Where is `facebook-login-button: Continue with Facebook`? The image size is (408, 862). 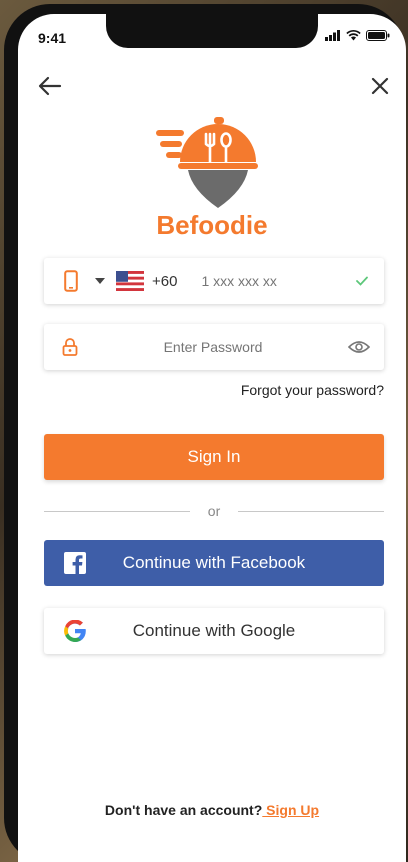
facebook-login-button: Continue with Facebook is located at coordinates (214, 563).